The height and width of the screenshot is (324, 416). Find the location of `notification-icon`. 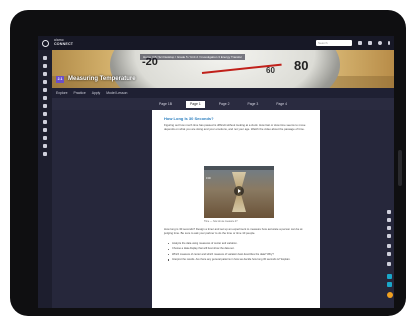

notification-icon is located at coordinates (370, 43).